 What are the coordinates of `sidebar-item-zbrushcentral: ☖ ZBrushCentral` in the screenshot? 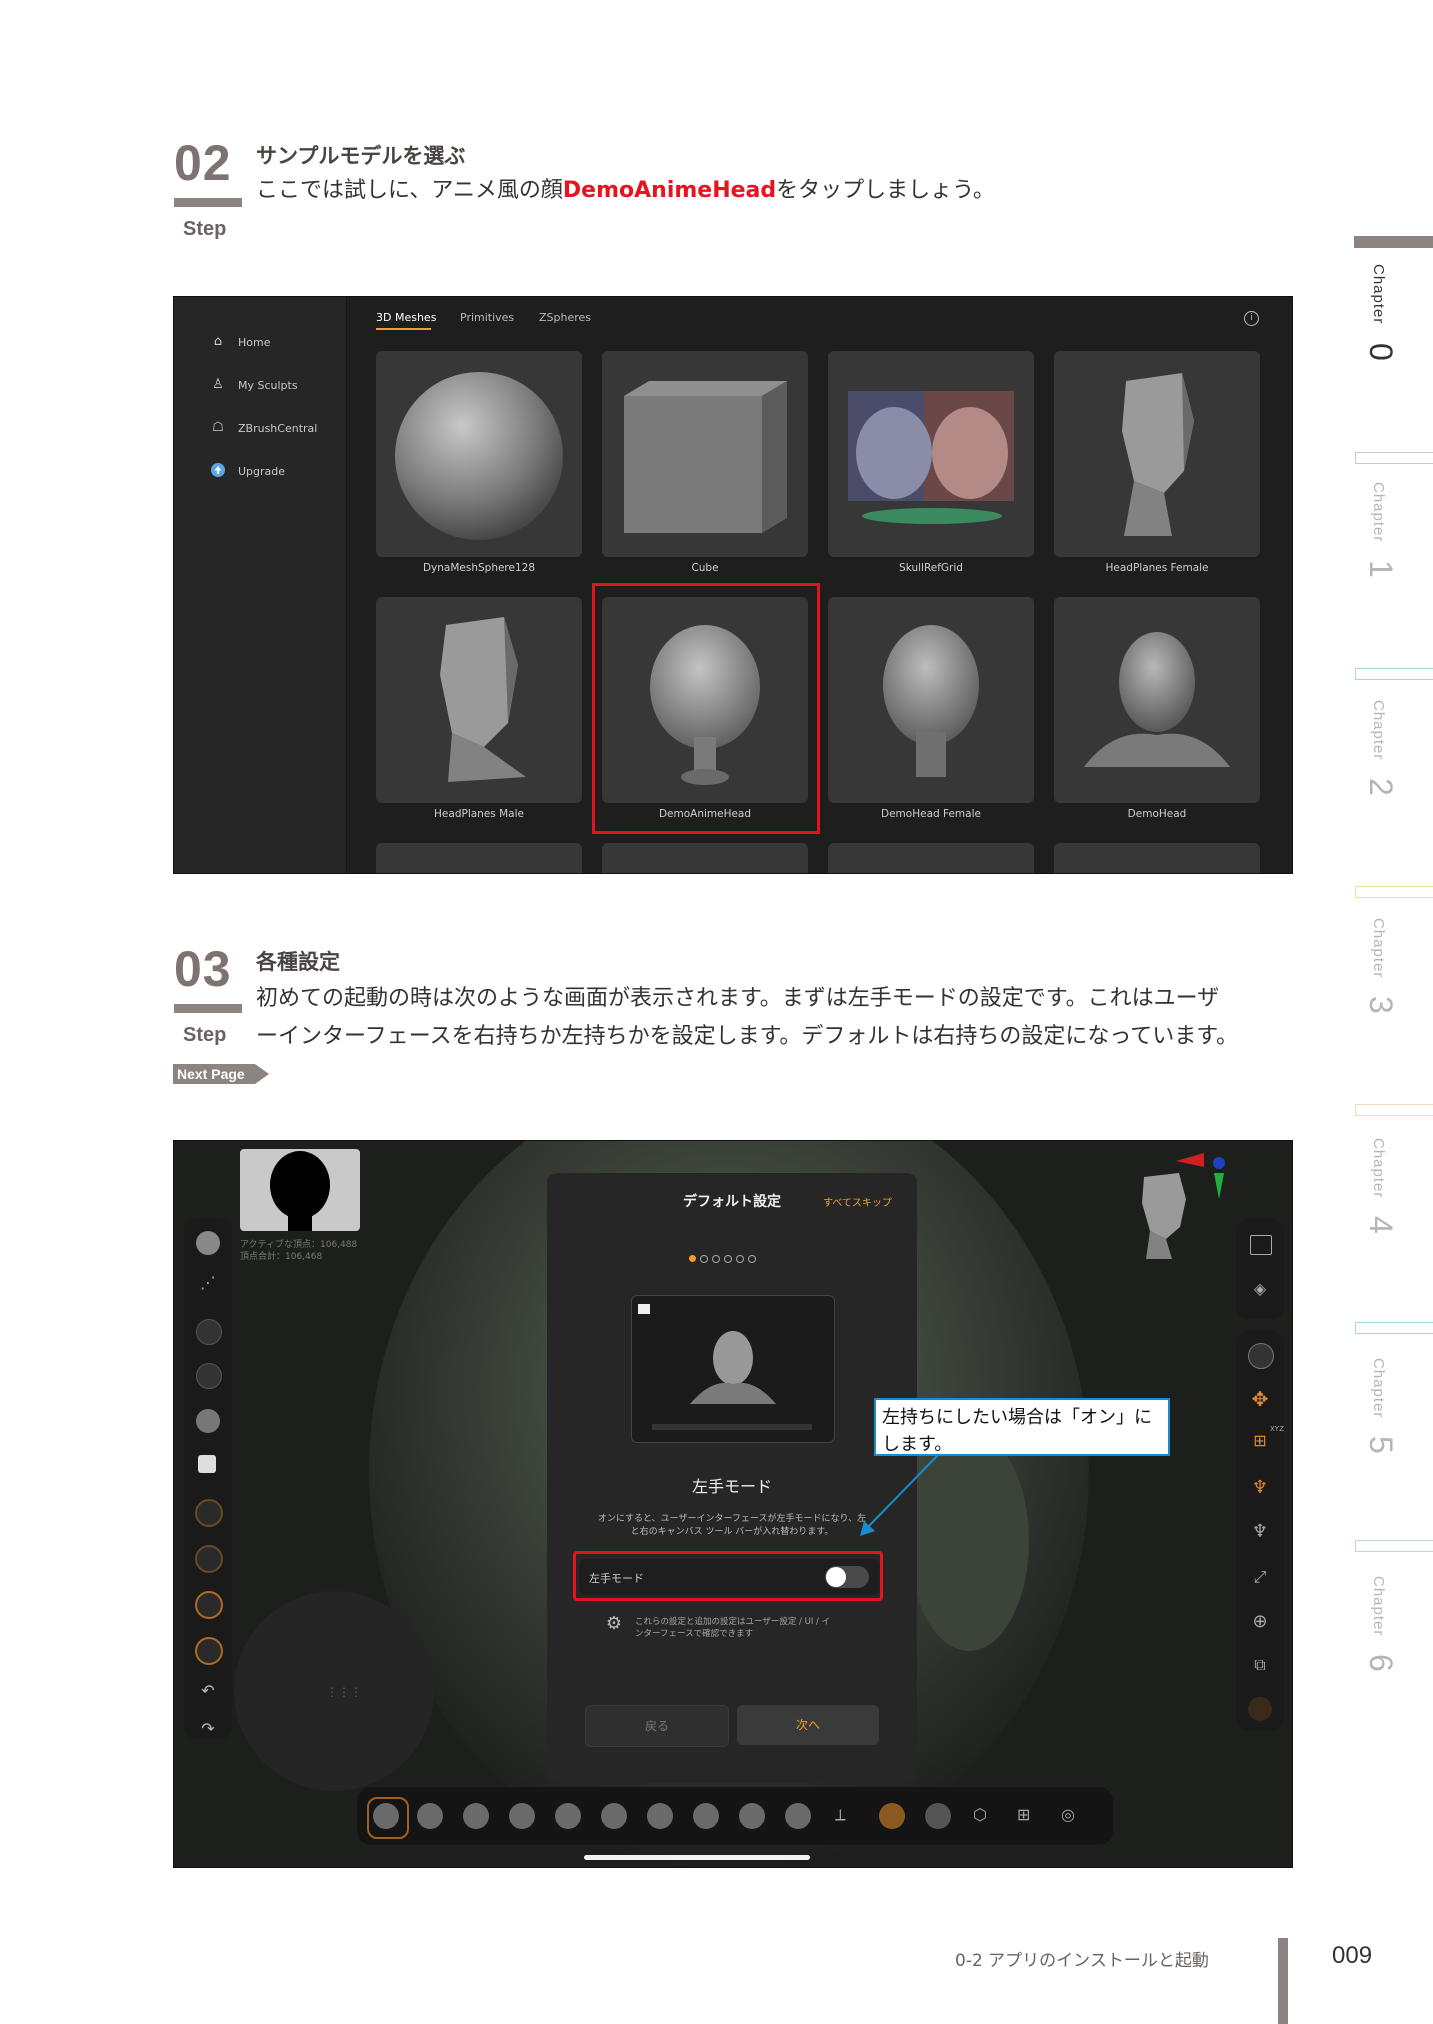 It's located at (263, 428).